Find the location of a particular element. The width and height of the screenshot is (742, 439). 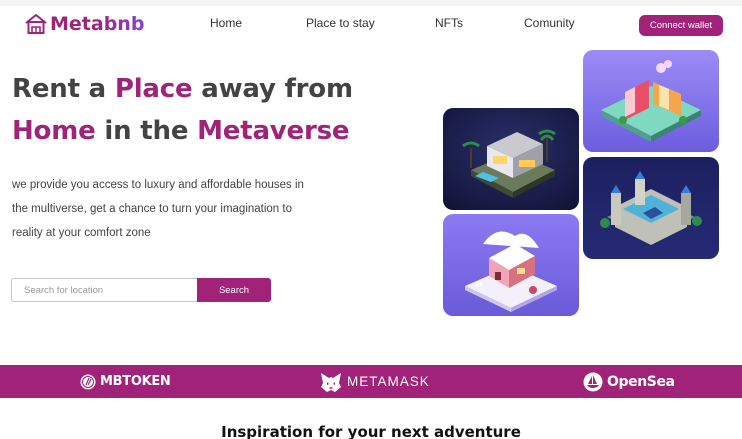

partner-mbtoken: MBTOKEN is located at coordinates (125, 381).